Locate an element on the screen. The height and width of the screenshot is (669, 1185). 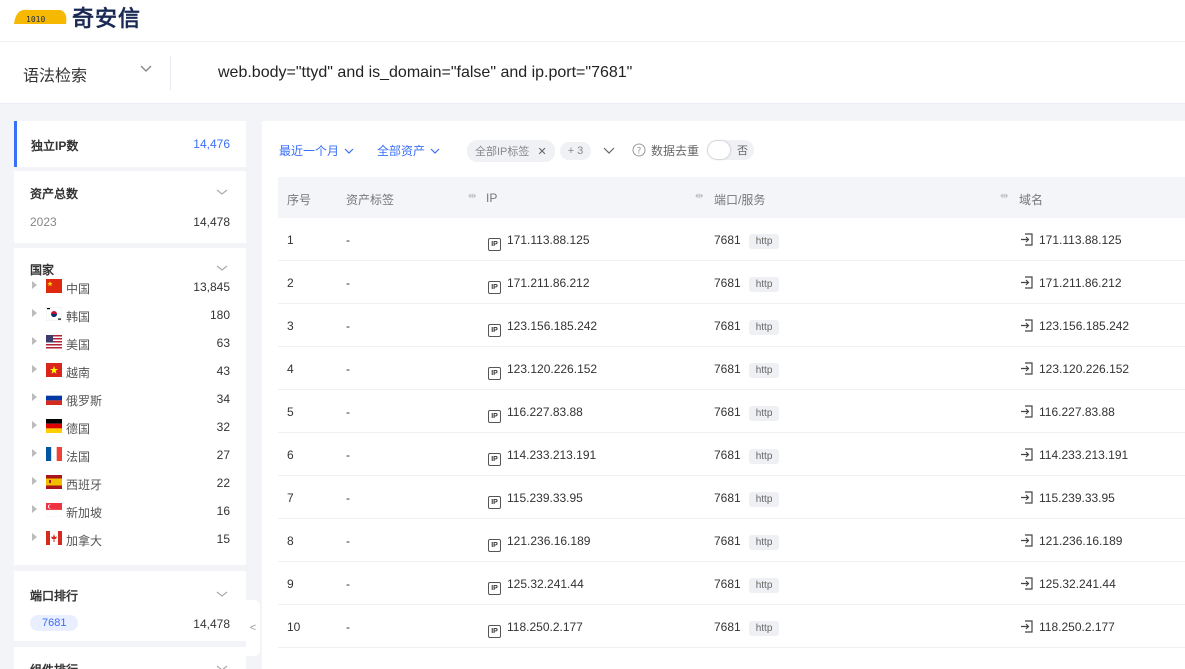
row-ip-cell: IP 118.250.2.177 is located at coordinates (535, 629).